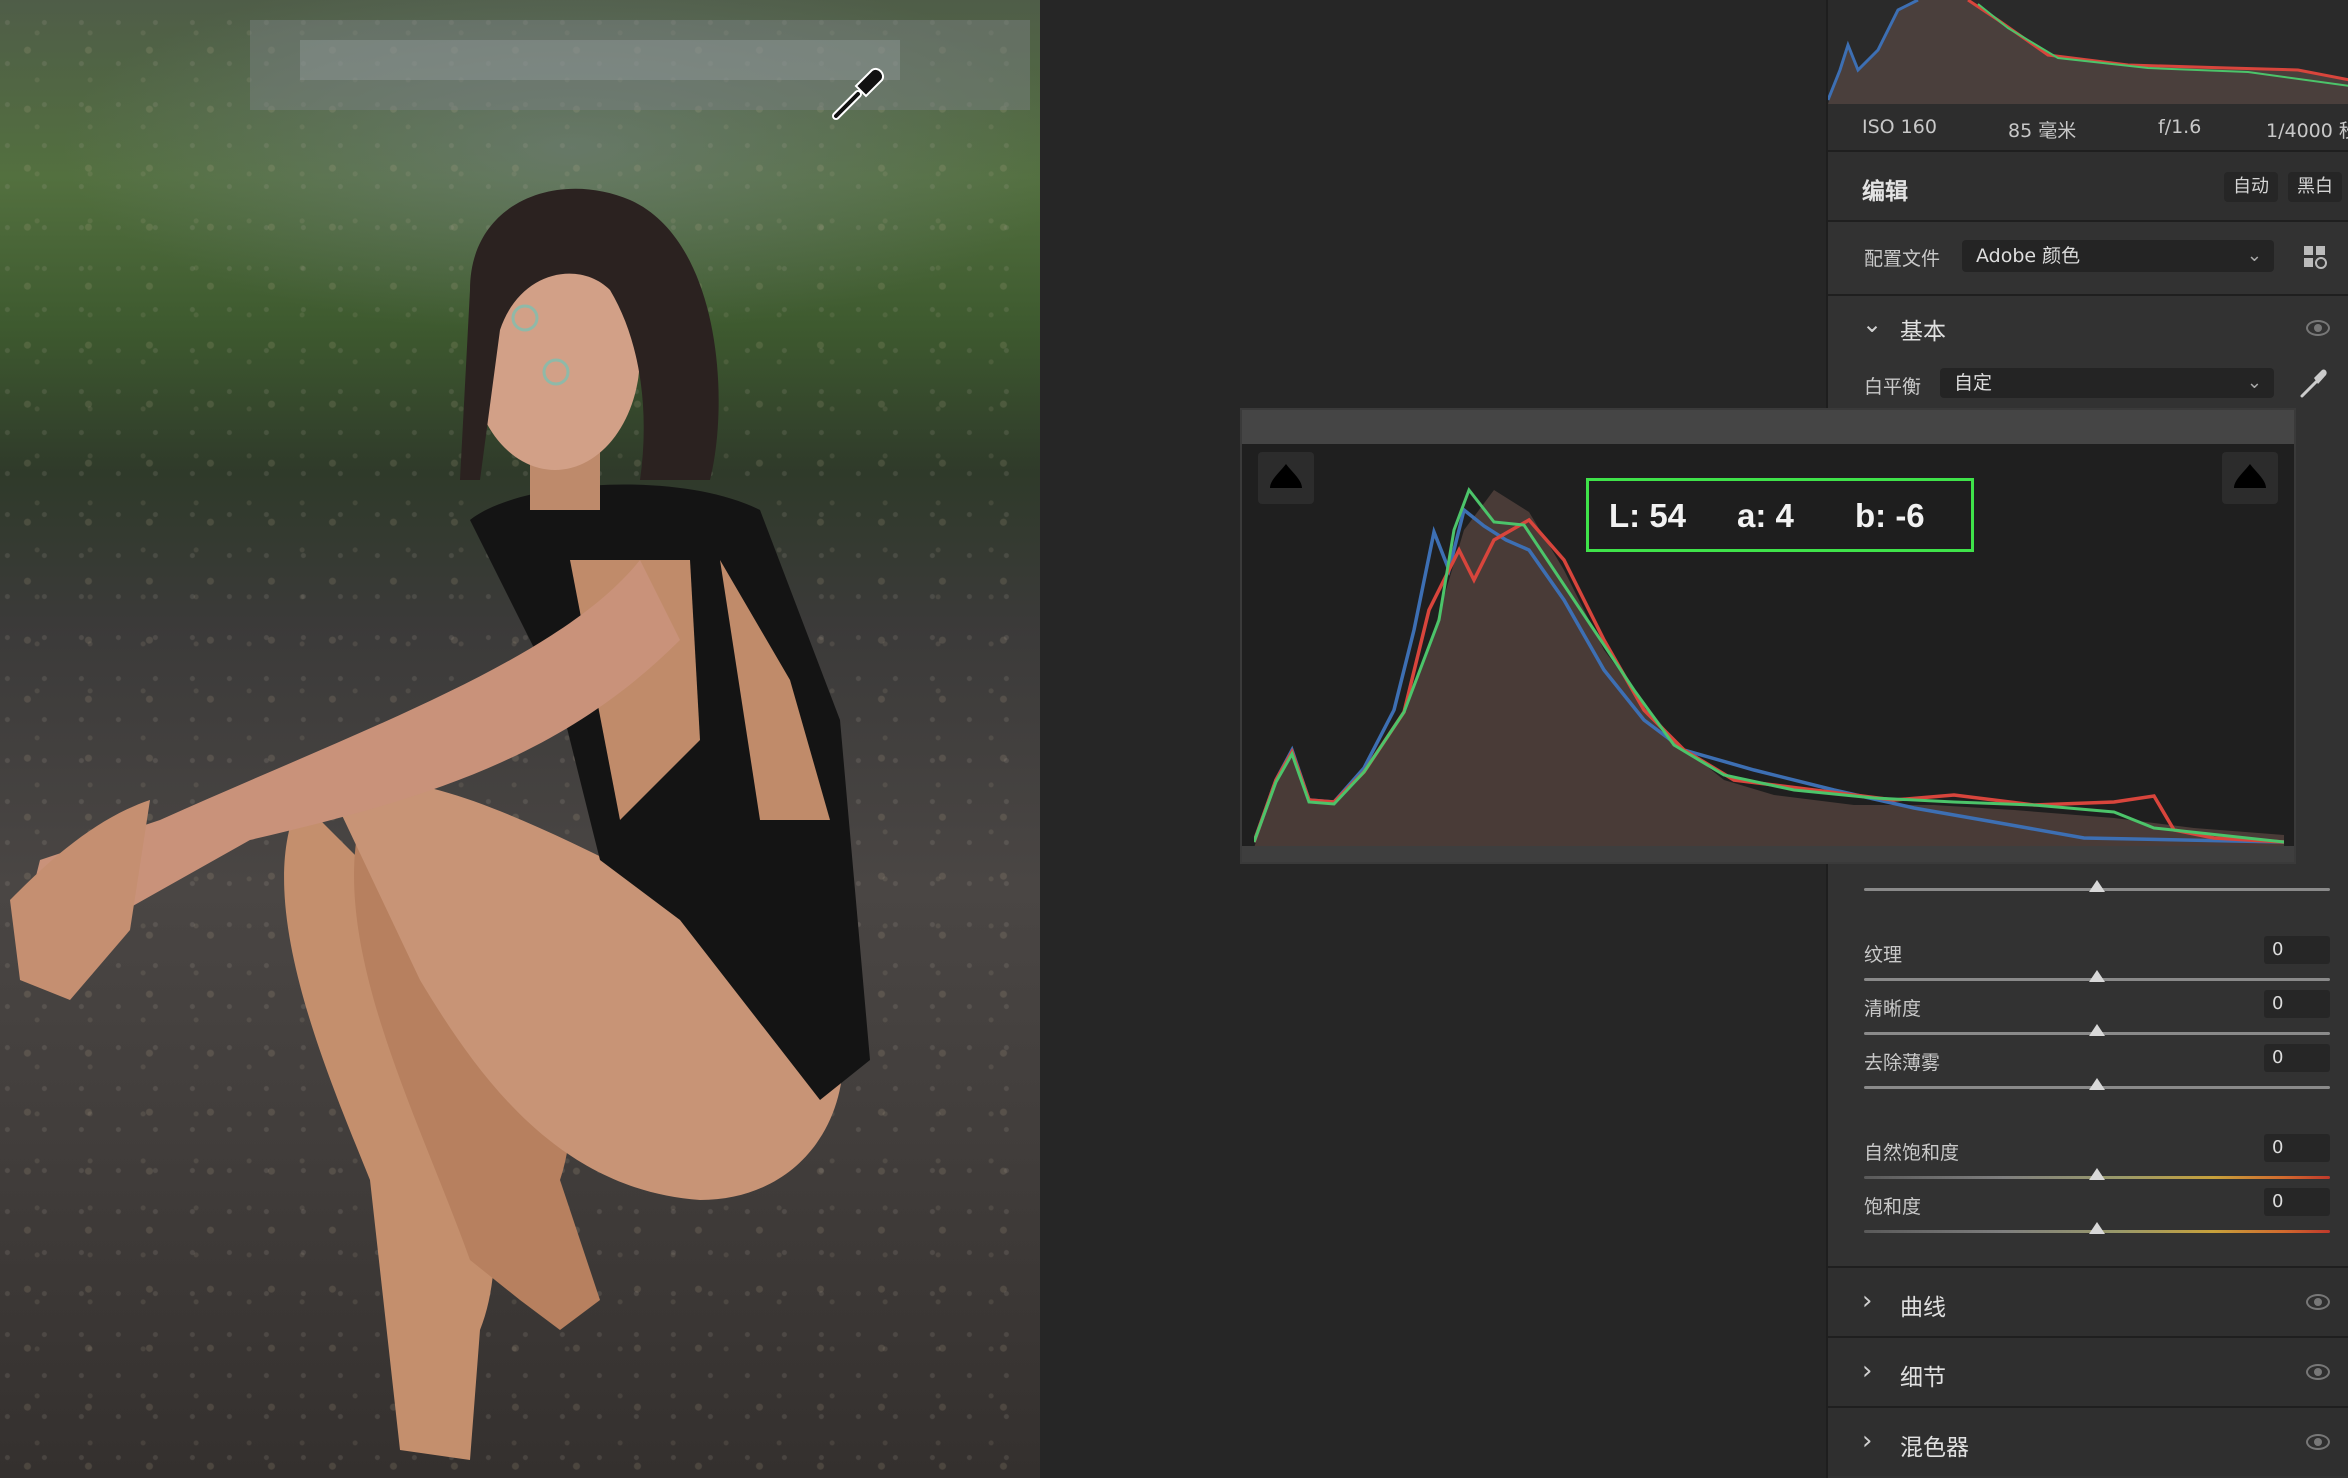  What do you see at coordinates (1765, 515) in the screenshot?
I see `lab-a-value: a: 4` at bounding box center [1765, 515].